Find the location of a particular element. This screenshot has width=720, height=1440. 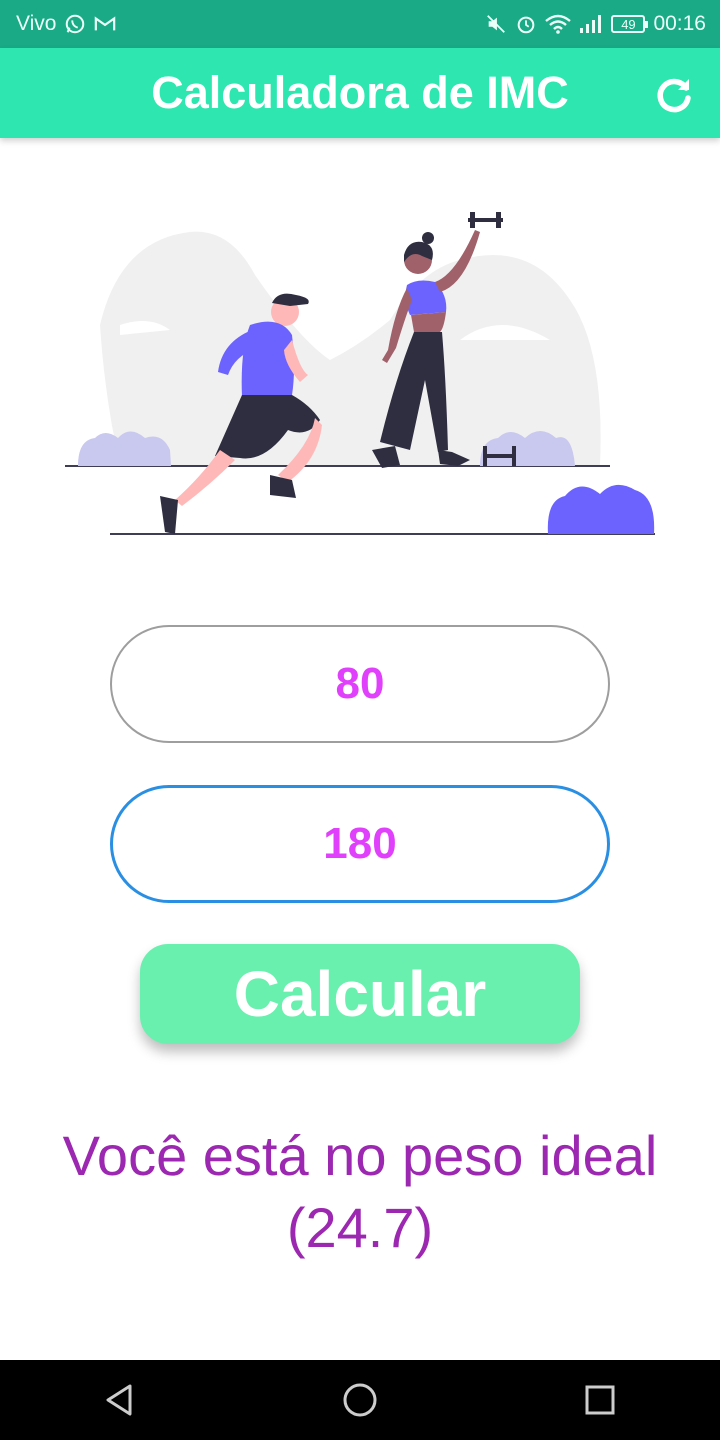

weight-input is located at coordinates (360, 684).